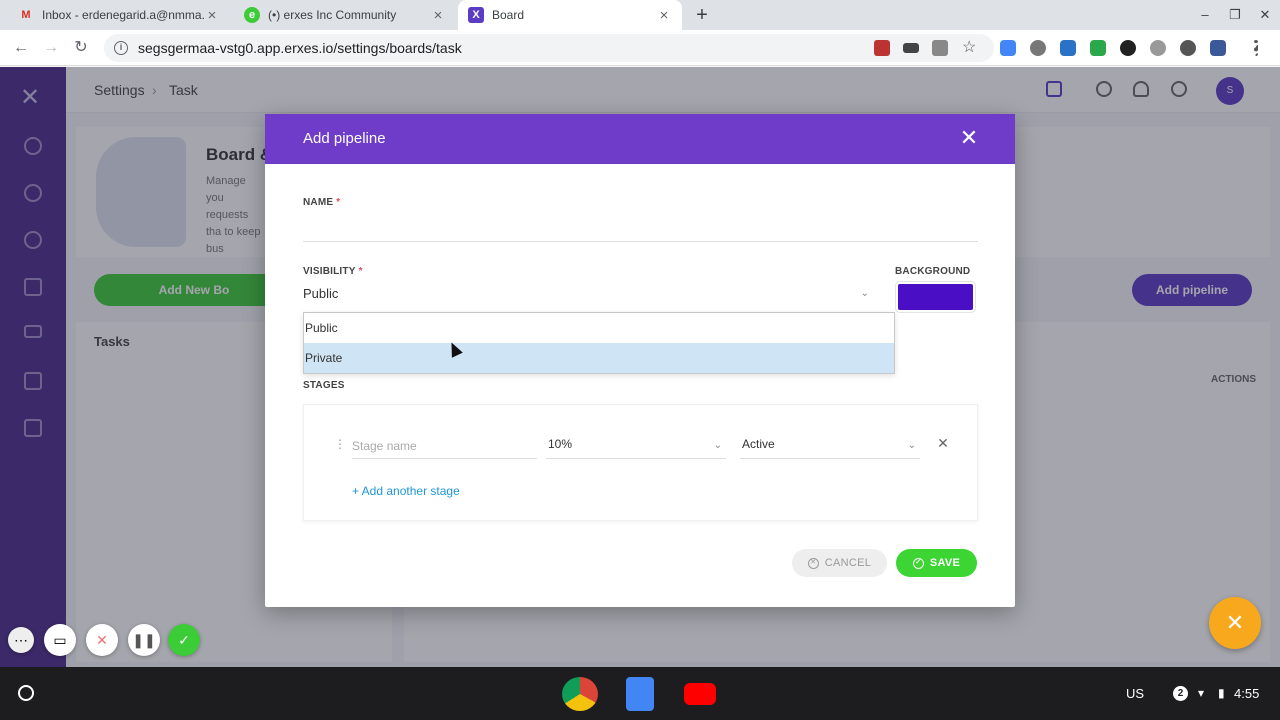  I want to click on discard-icon: ✕, so click(102, 640).